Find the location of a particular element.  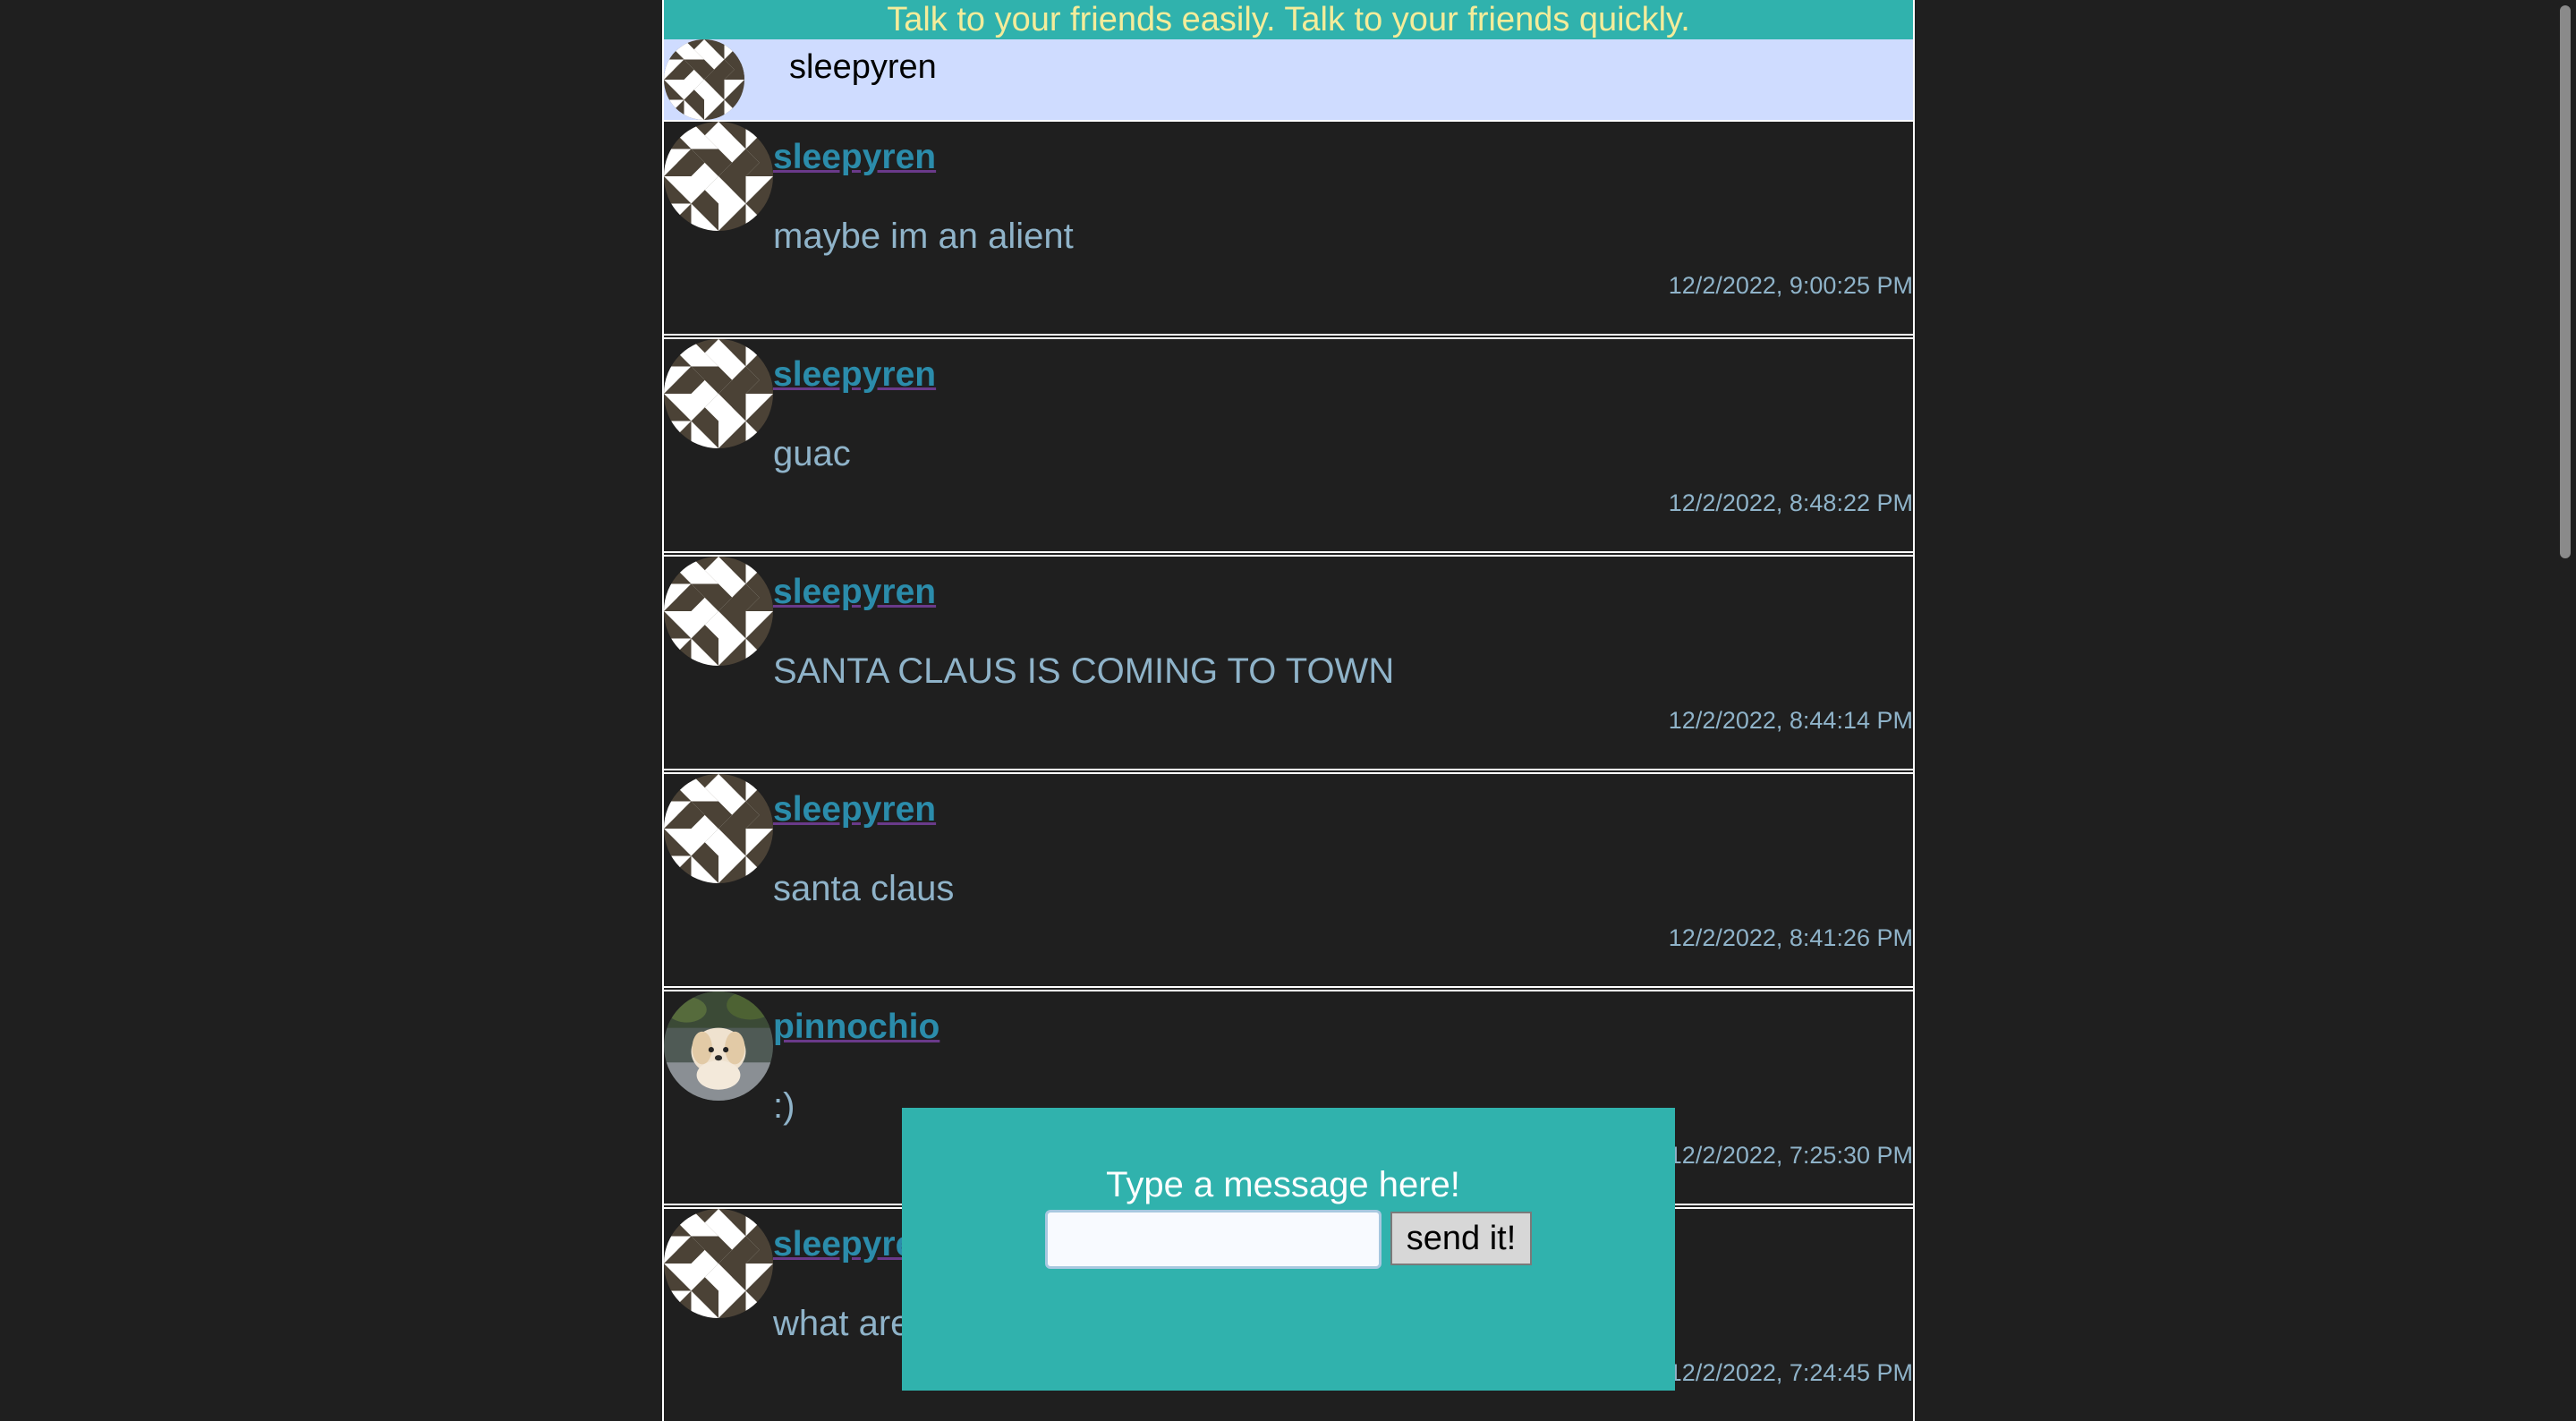

send-button: send it! is located at coordinates (1461, 1238).